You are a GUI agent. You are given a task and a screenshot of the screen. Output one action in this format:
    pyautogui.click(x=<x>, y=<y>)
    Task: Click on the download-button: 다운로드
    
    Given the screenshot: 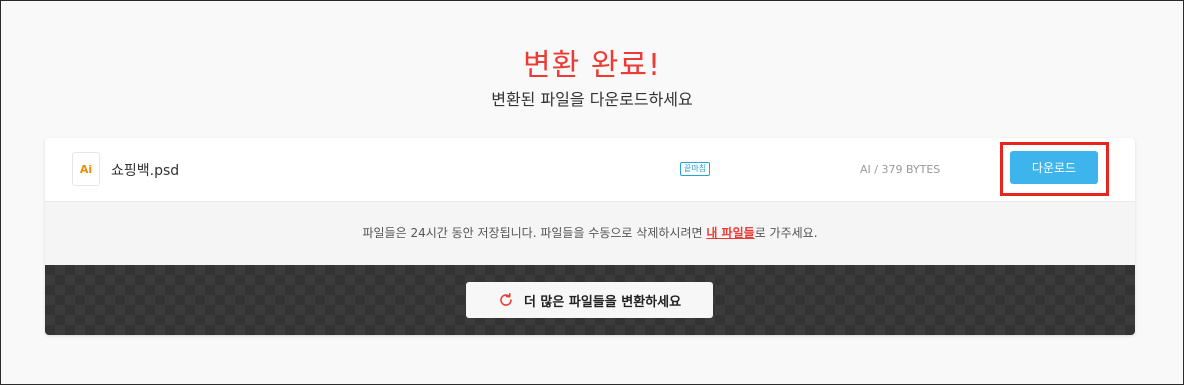 What is the action you would take?
    pyautogui.click(x=1054, y=167)
    